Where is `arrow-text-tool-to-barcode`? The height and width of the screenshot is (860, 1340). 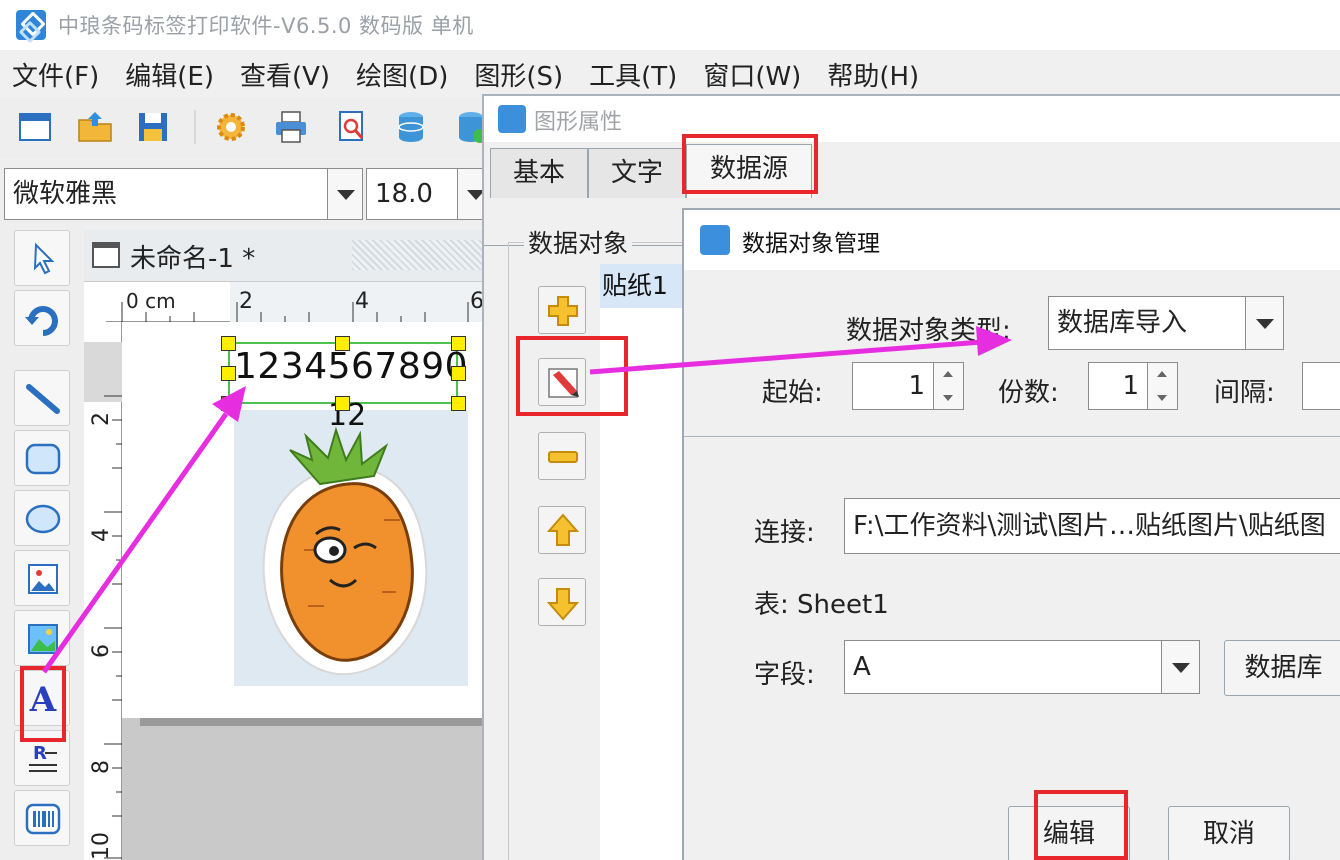
arrow-text-tool-to-barcode is located at coordinates (135, 543).